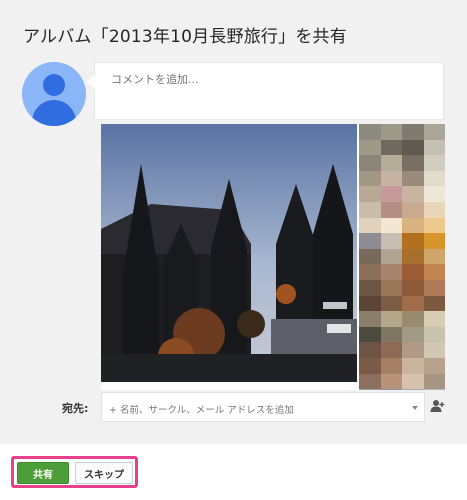 This screenshot has height=500, width=467. Describe the element at coordinates (201, 410) in the screenshot. I see `recipients-placeholder: + 名前、サークル、メール アドレスを追加` at that location.